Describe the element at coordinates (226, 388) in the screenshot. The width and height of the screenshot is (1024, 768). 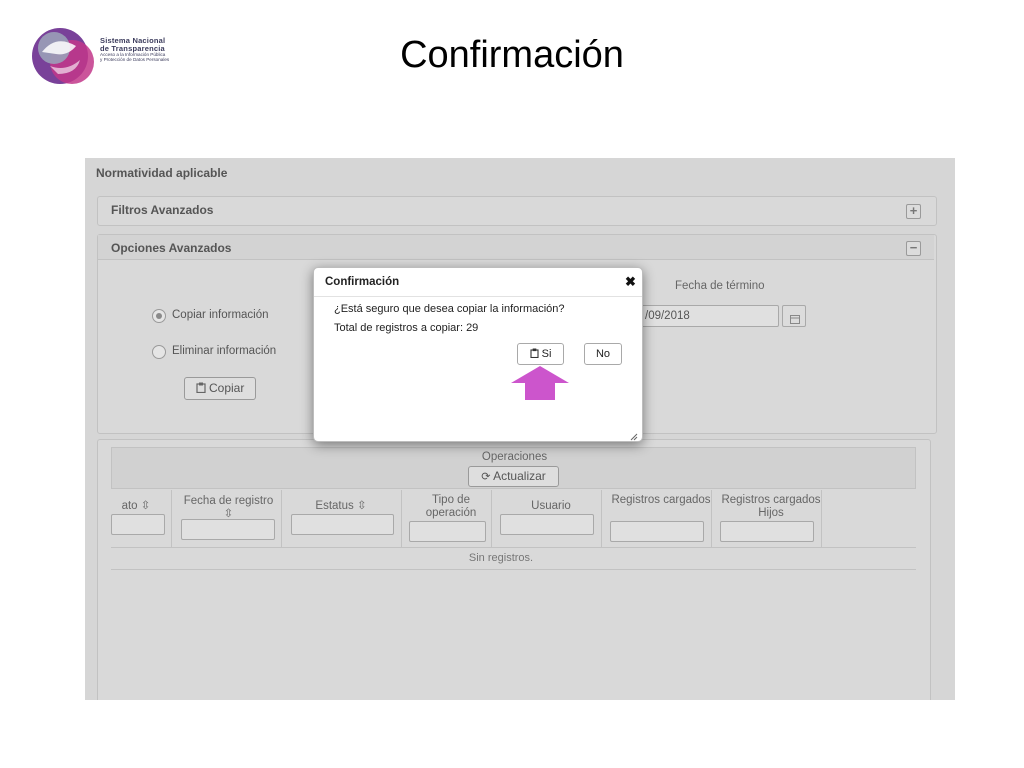
I see `copy-button-label: Copiar` at that location.